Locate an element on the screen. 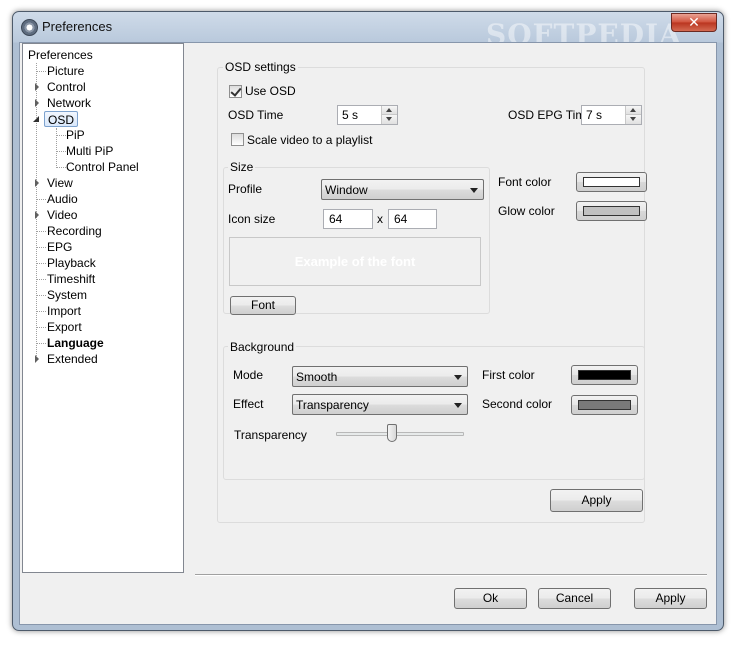 The image size is (744, 650). font-color-swatch is located at coordinates (611, 182).